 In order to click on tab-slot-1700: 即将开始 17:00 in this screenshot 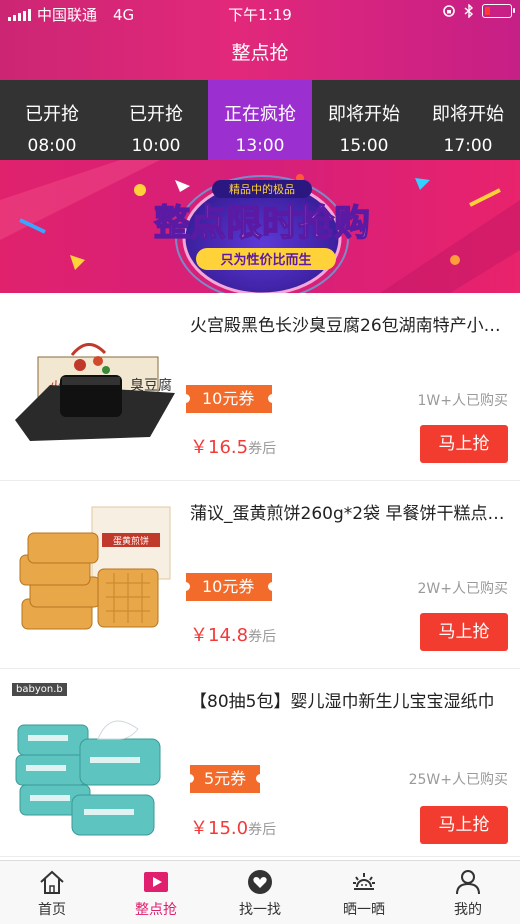, I will do `click(468, 120)`.